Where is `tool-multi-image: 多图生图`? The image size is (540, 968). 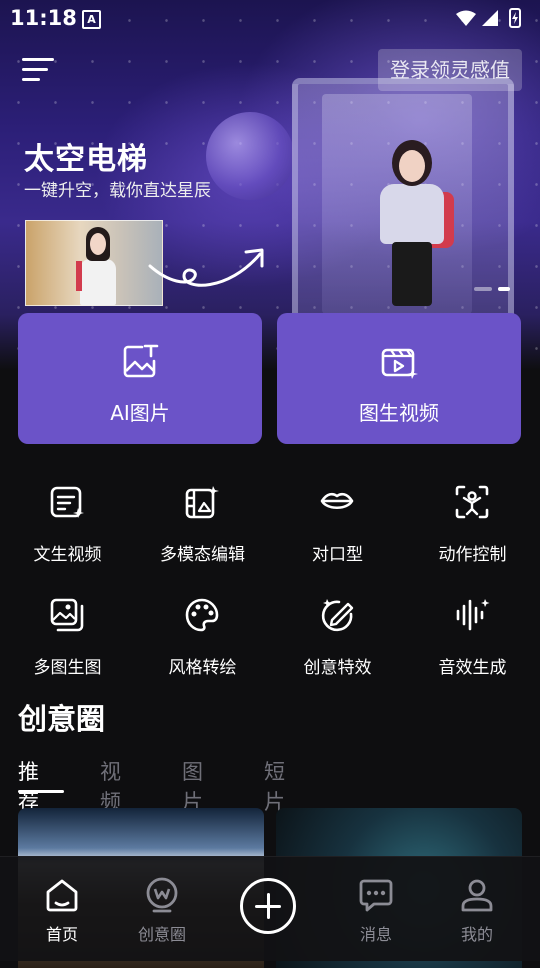
tool-multi-image: 多图生图 is located at coordinates (67, 642).